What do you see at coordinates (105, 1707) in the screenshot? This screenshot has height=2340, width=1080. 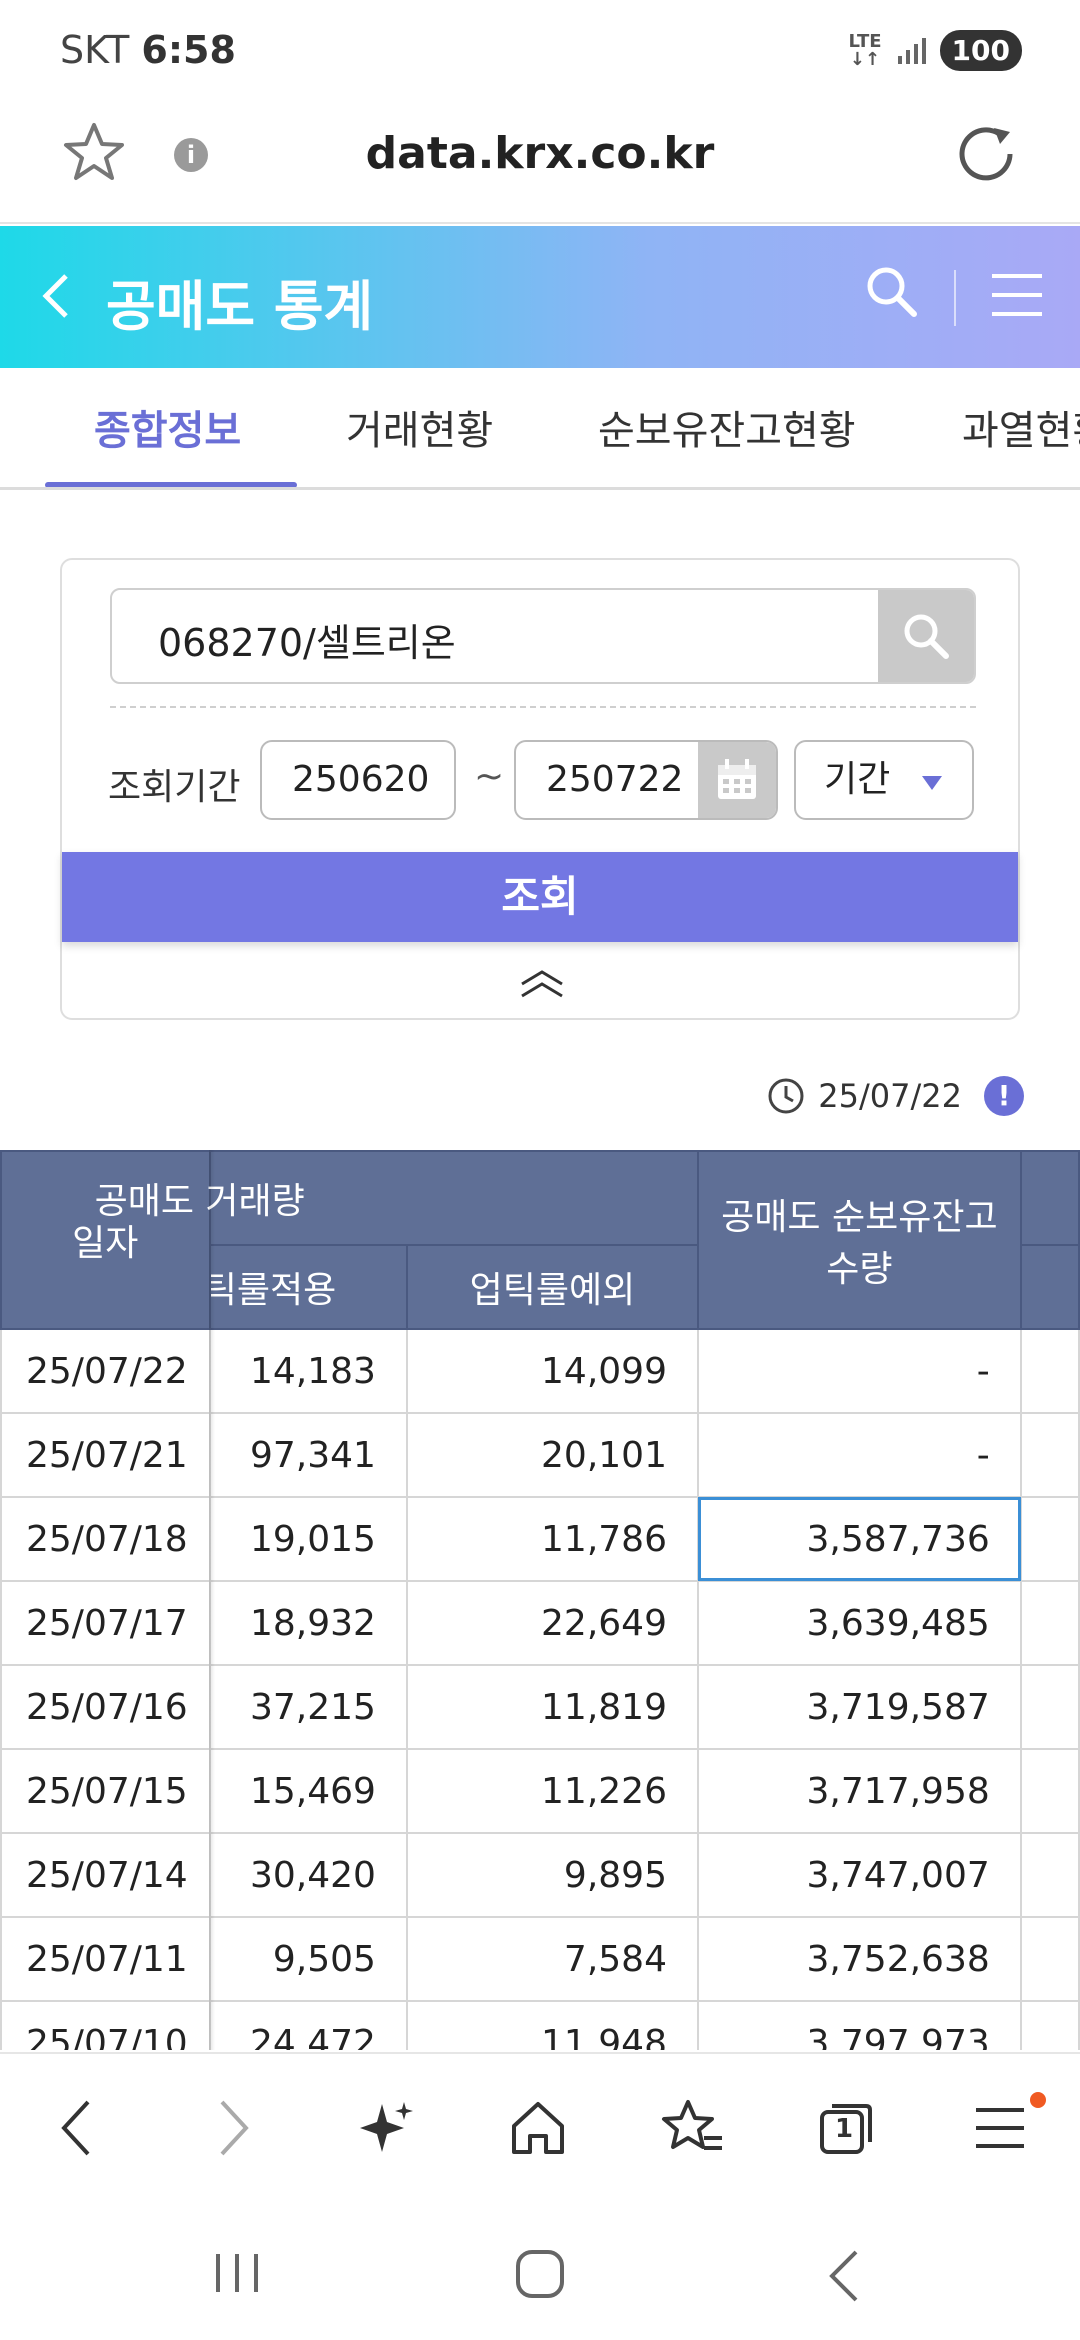 I see `date-cell: 25/07/16` at bounding box center [105, 1707].